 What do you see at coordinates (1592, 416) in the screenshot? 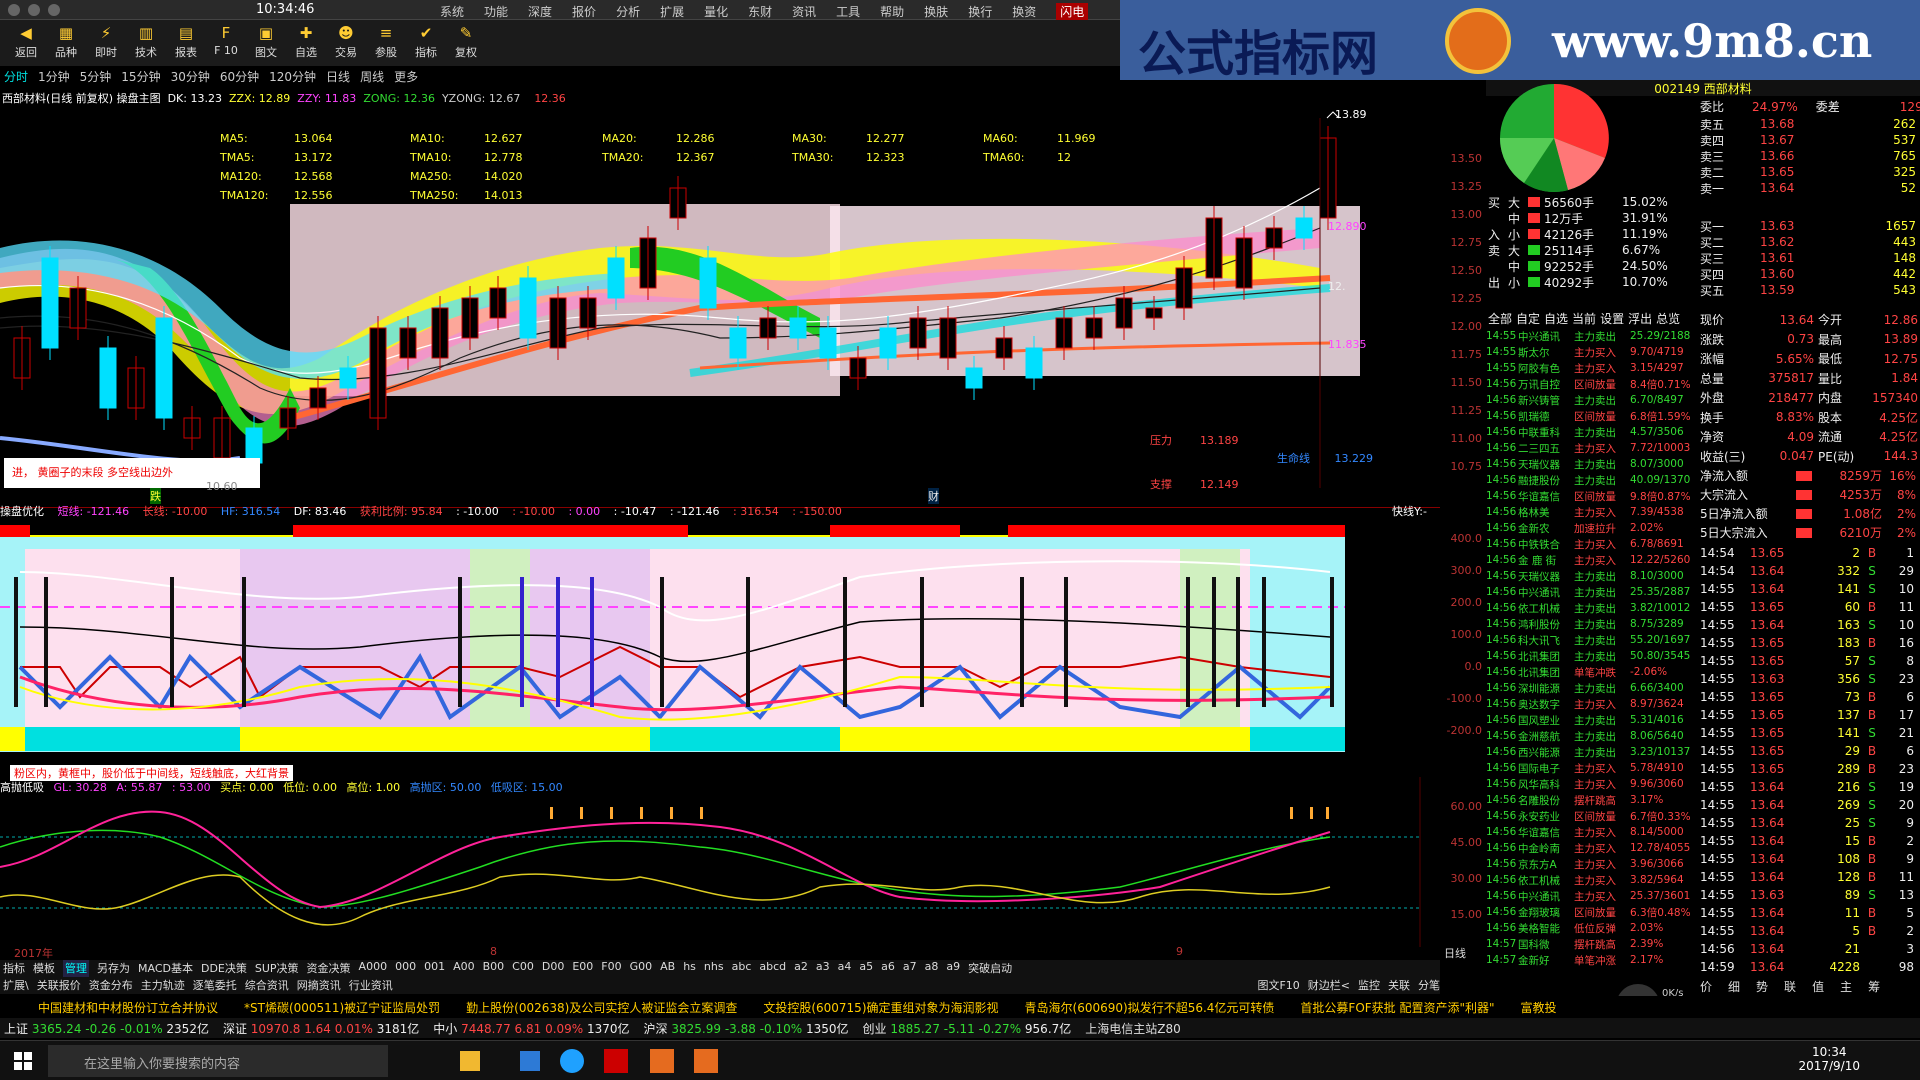
I see `monitor-row: 14:56 凯瑞德 区间放量 6.8倍1.59%` at bounding box center [1592, 416].